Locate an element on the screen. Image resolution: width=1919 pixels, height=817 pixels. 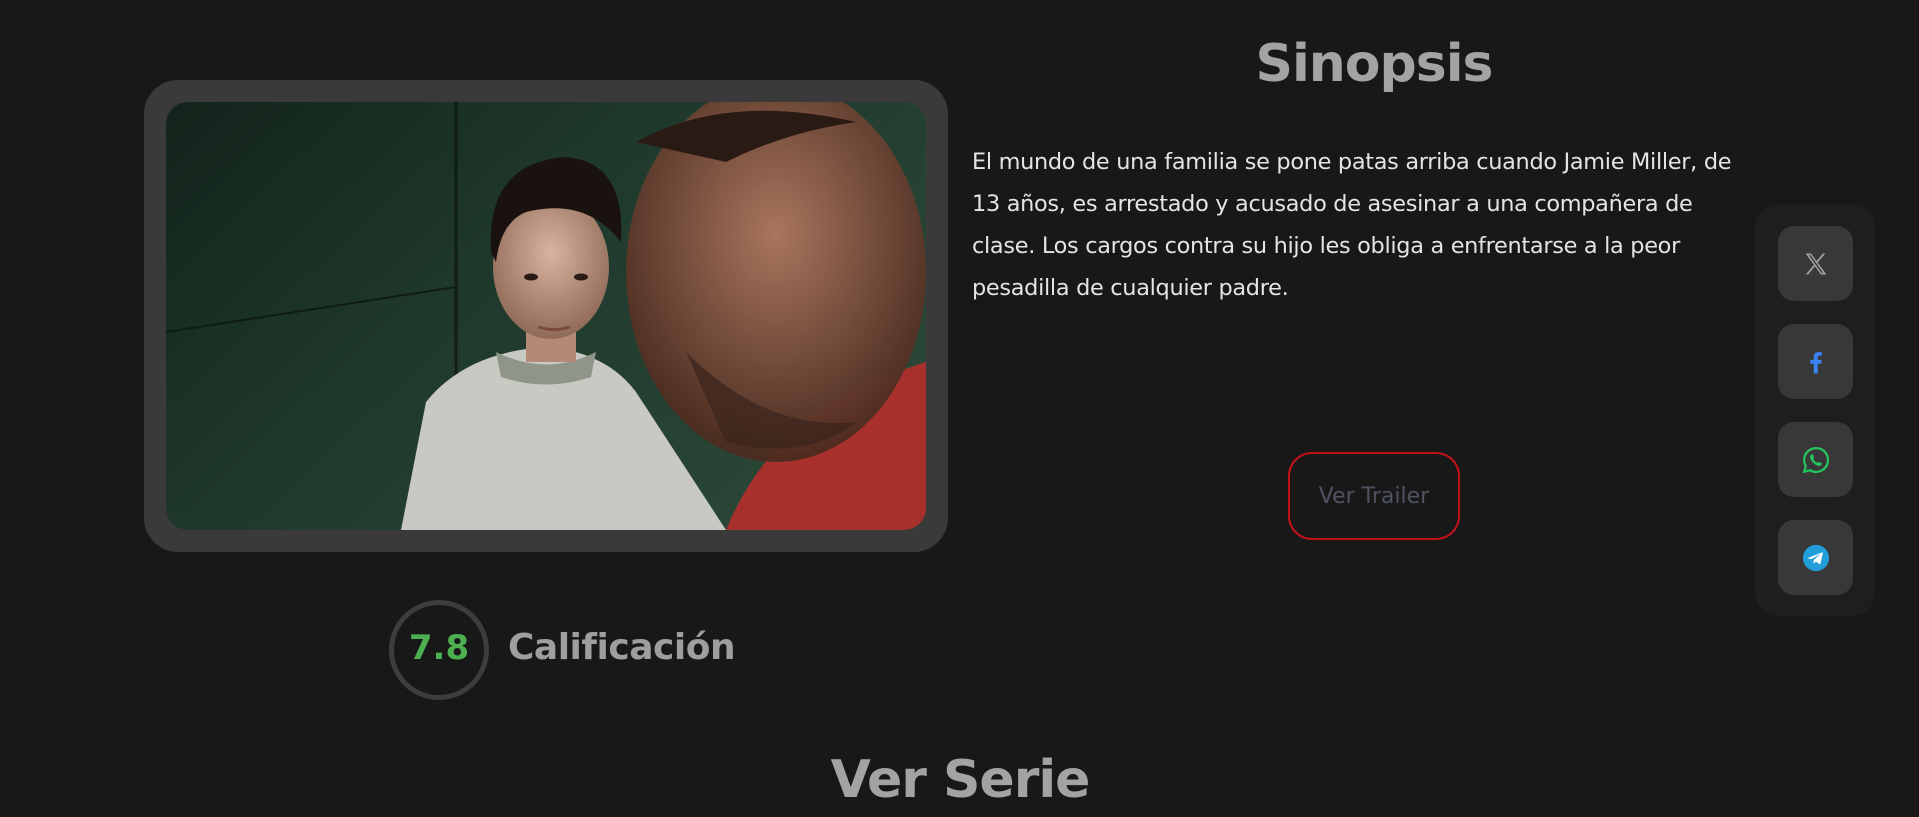
share-whatsapp-button is located at coordinates (1815, 459).